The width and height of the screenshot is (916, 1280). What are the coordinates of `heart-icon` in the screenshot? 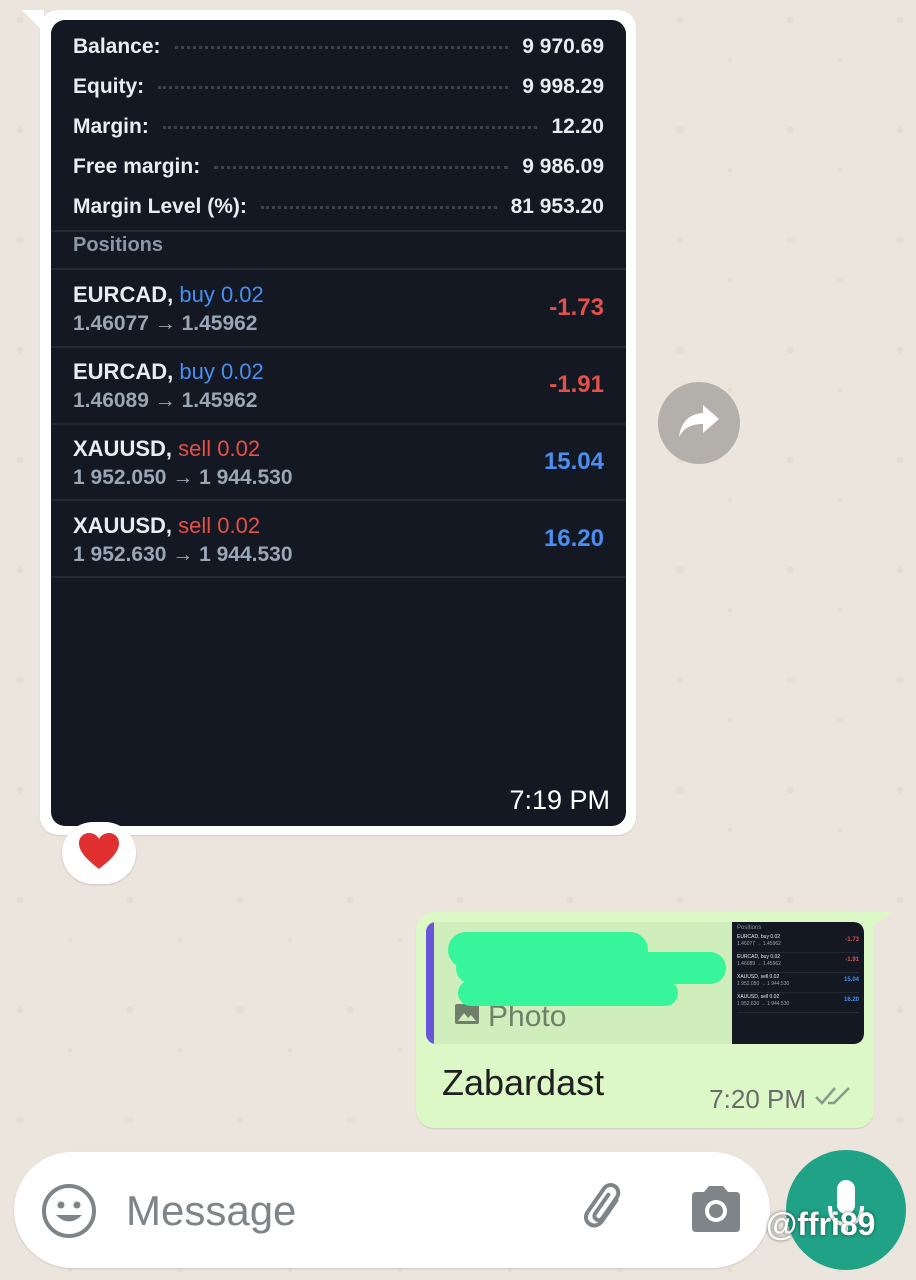 It's located at (99, 853).